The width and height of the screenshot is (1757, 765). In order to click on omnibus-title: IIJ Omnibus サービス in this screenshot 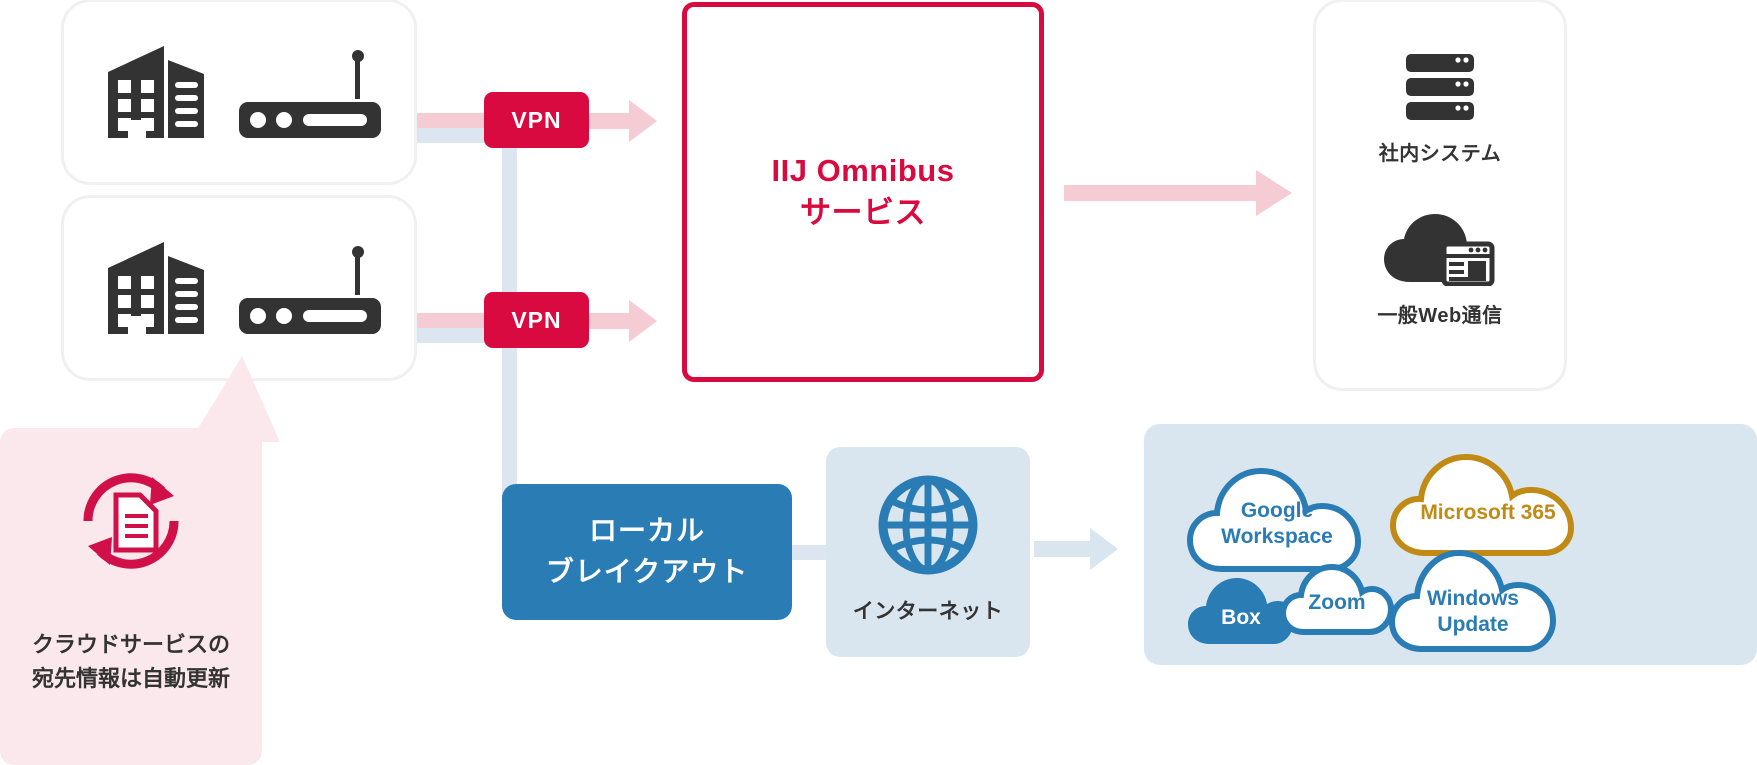, I will do `click(863, 192)`.